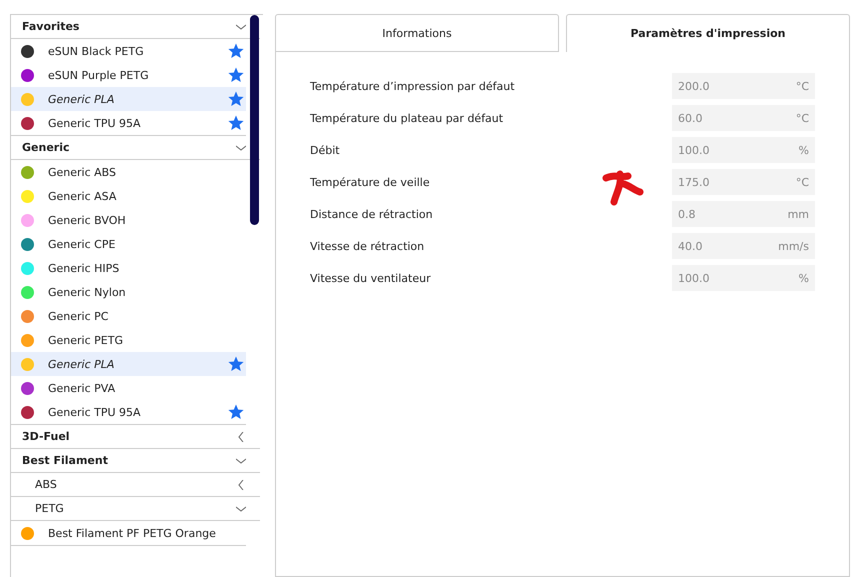  Describe the element at coordinates (694, 86) in the screenshot. I see `field-value: 200.0` at that location.